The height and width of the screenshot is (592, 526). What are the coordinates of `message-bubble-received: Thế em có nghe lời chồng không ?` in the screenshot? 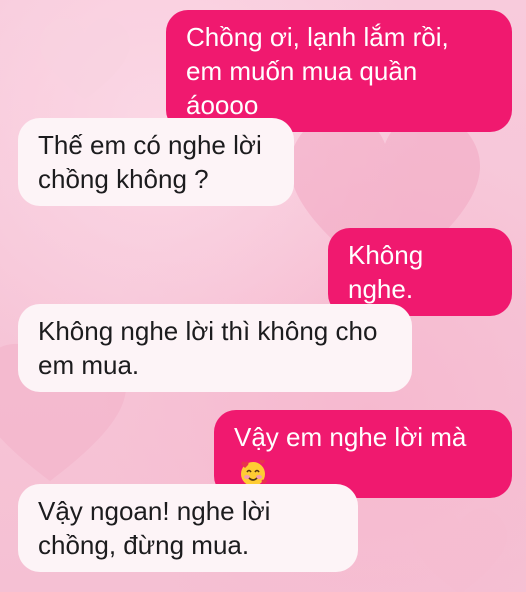 It's located at (156, 162).